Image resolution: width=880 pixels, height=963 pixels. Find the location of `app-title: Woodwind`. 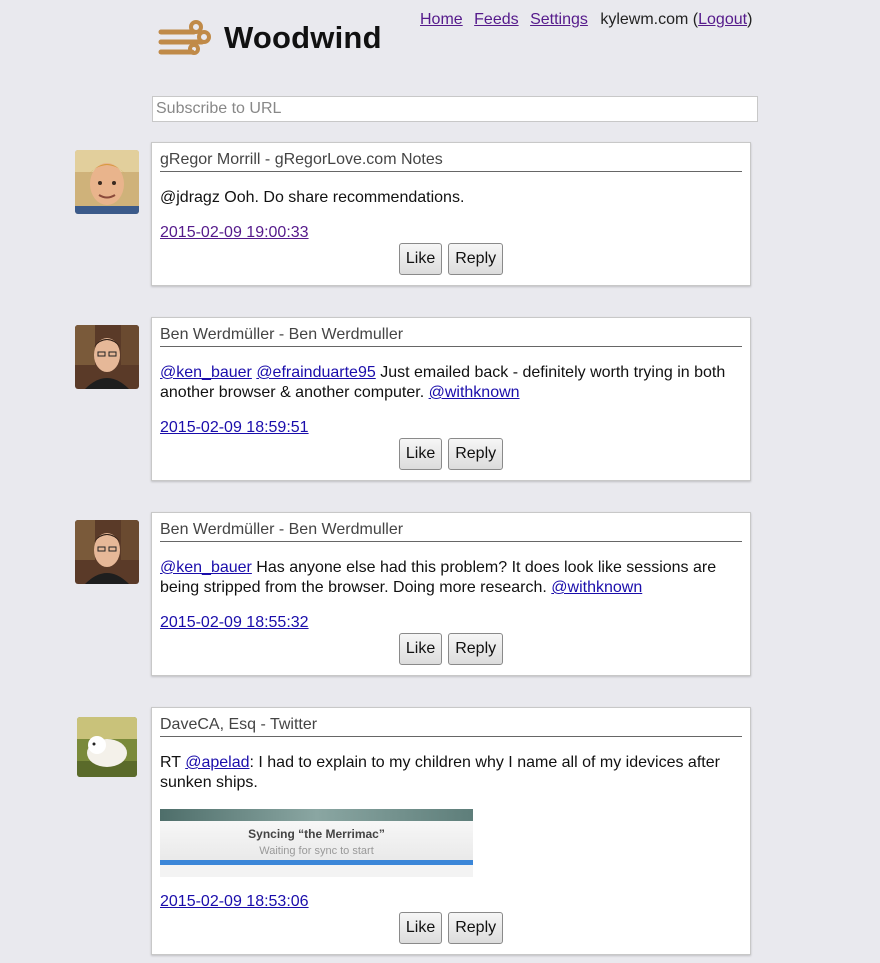

app-title: Woodwind is located at coordinates (303, 37).